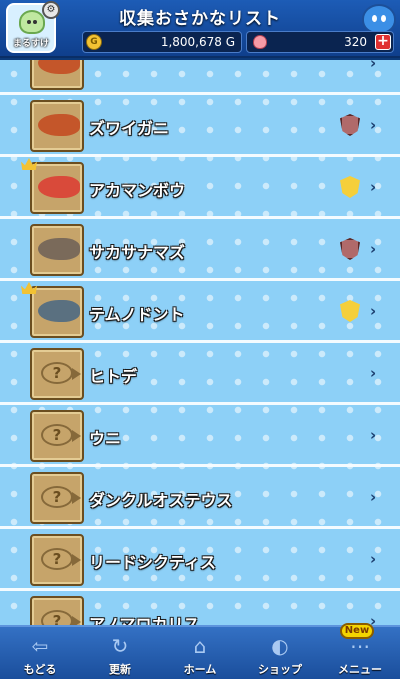 The width and height of the screenshot is (400, 679). I want to click on tab-shop: ◐ ショップ, so click(280, 653).